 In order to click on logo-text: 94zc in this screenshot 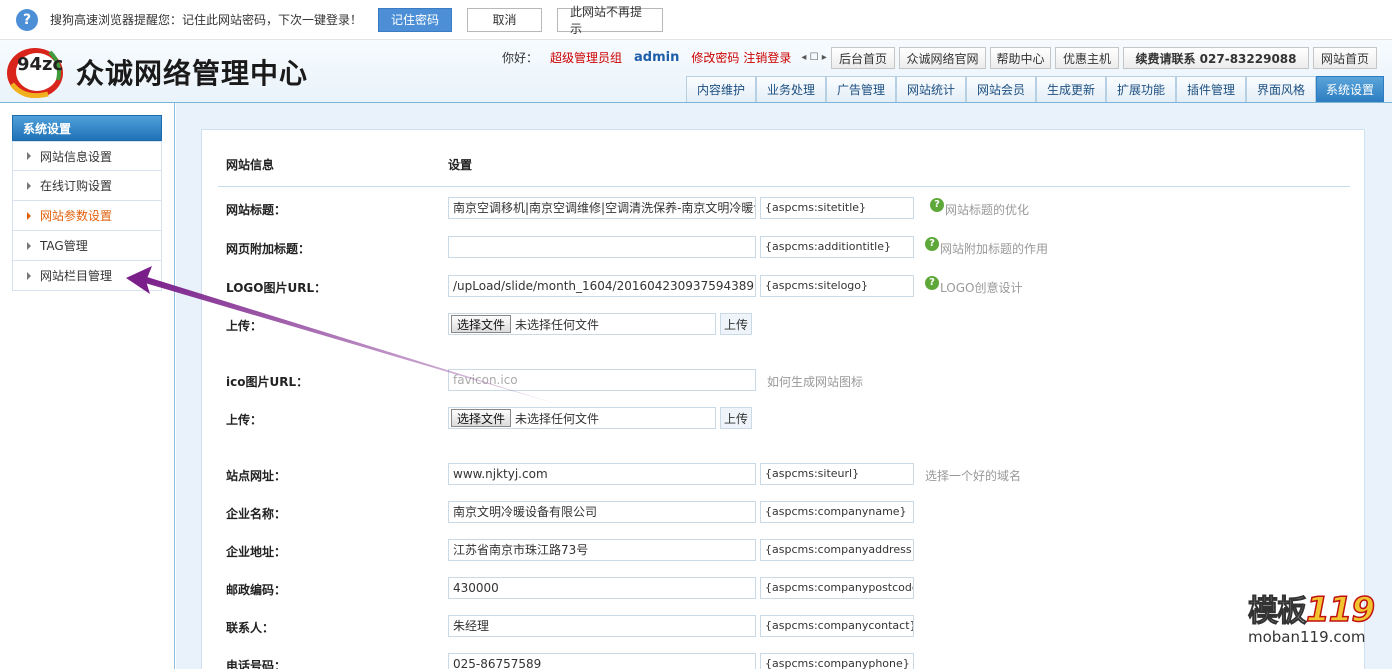, I will do `click(40, 64)`.